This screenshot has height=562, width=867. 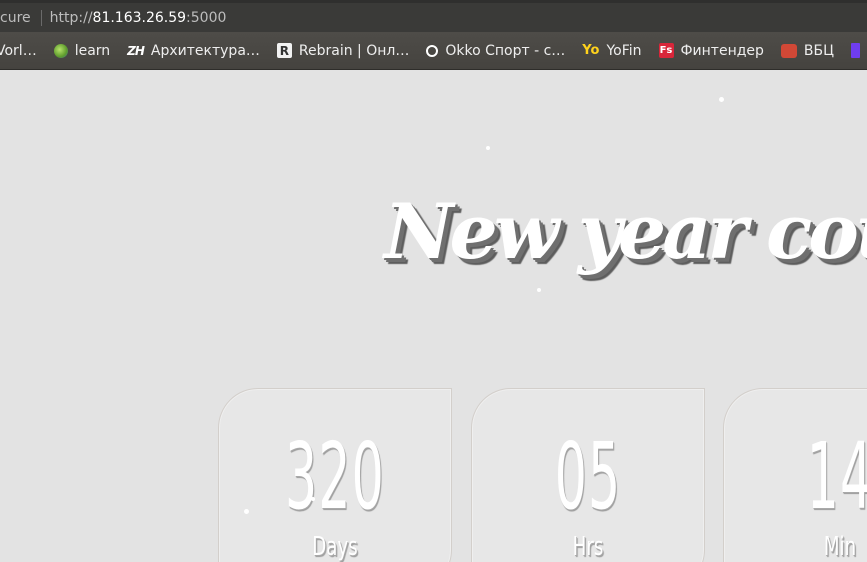 I want to click on okko-icon, so click(x=432, y=50).